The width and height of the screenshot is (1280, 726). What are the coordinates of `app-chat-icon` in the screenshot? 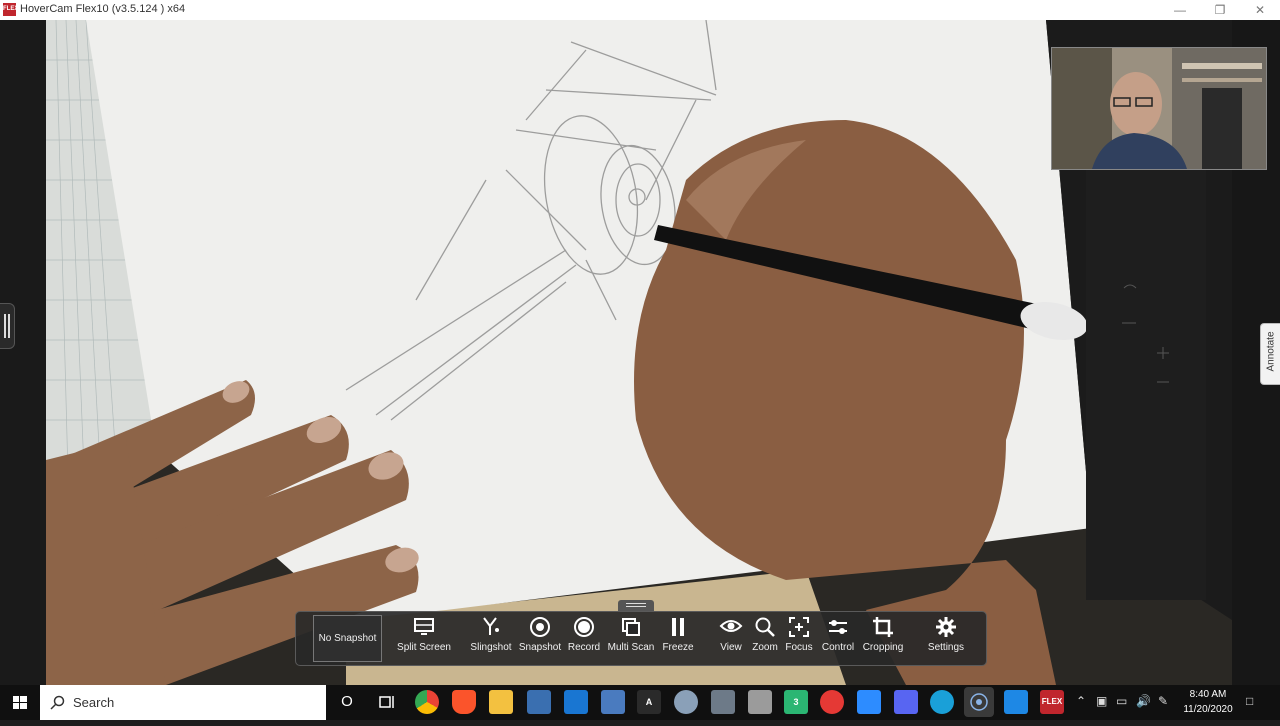 It's located at (1016, 702).